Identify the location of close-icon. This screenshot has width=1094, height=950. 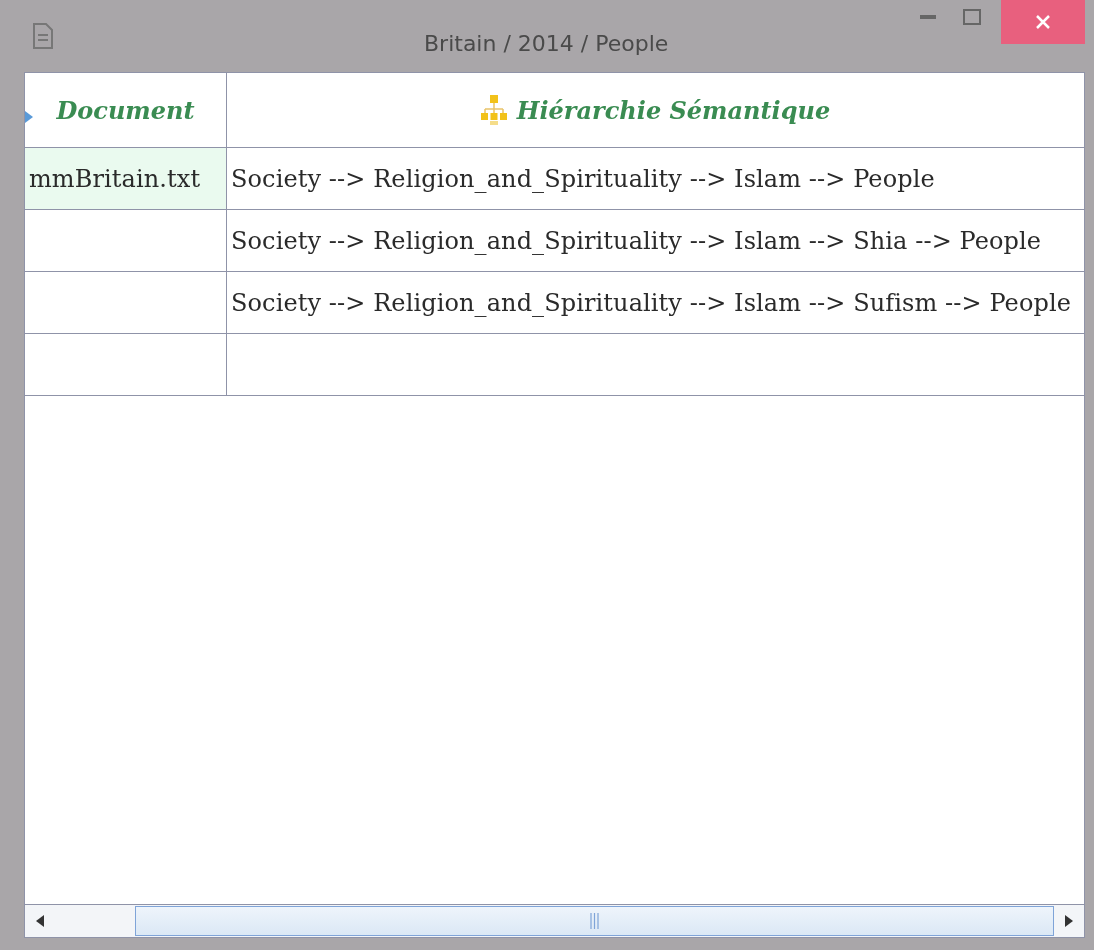
(1043, 22).